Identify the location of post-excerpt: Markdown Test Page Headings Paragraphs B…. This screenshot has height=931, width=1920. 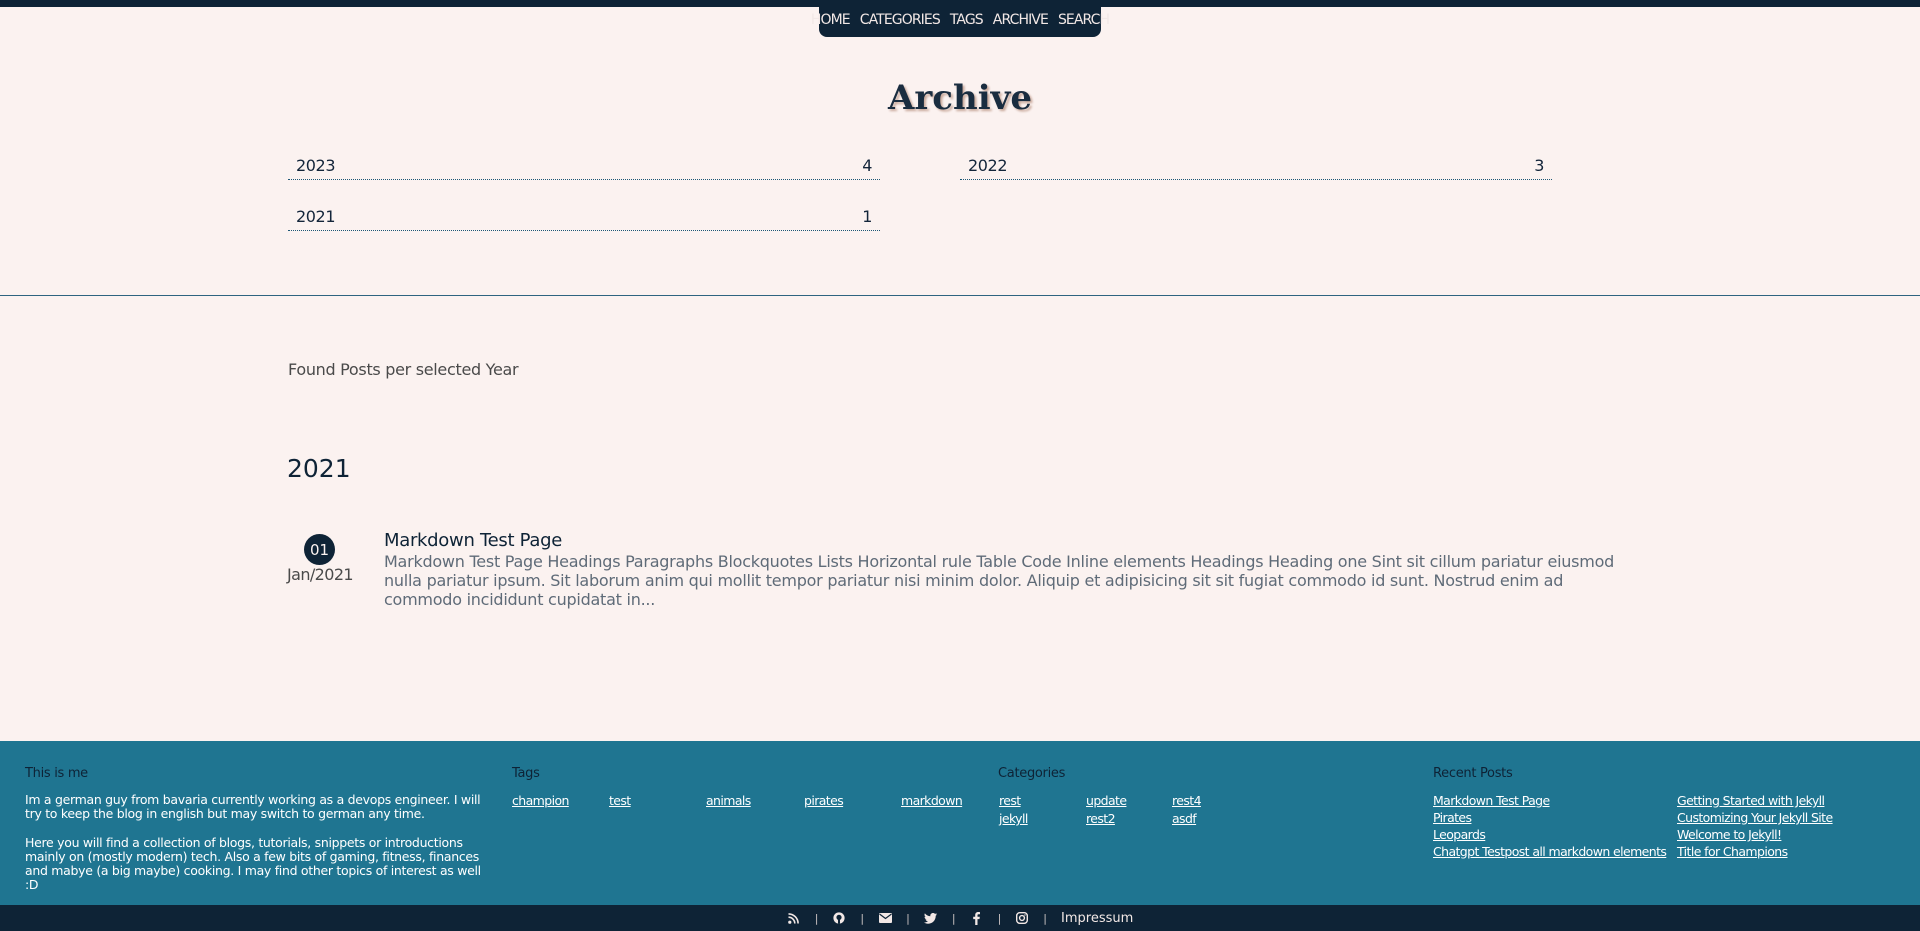
(999, 580).